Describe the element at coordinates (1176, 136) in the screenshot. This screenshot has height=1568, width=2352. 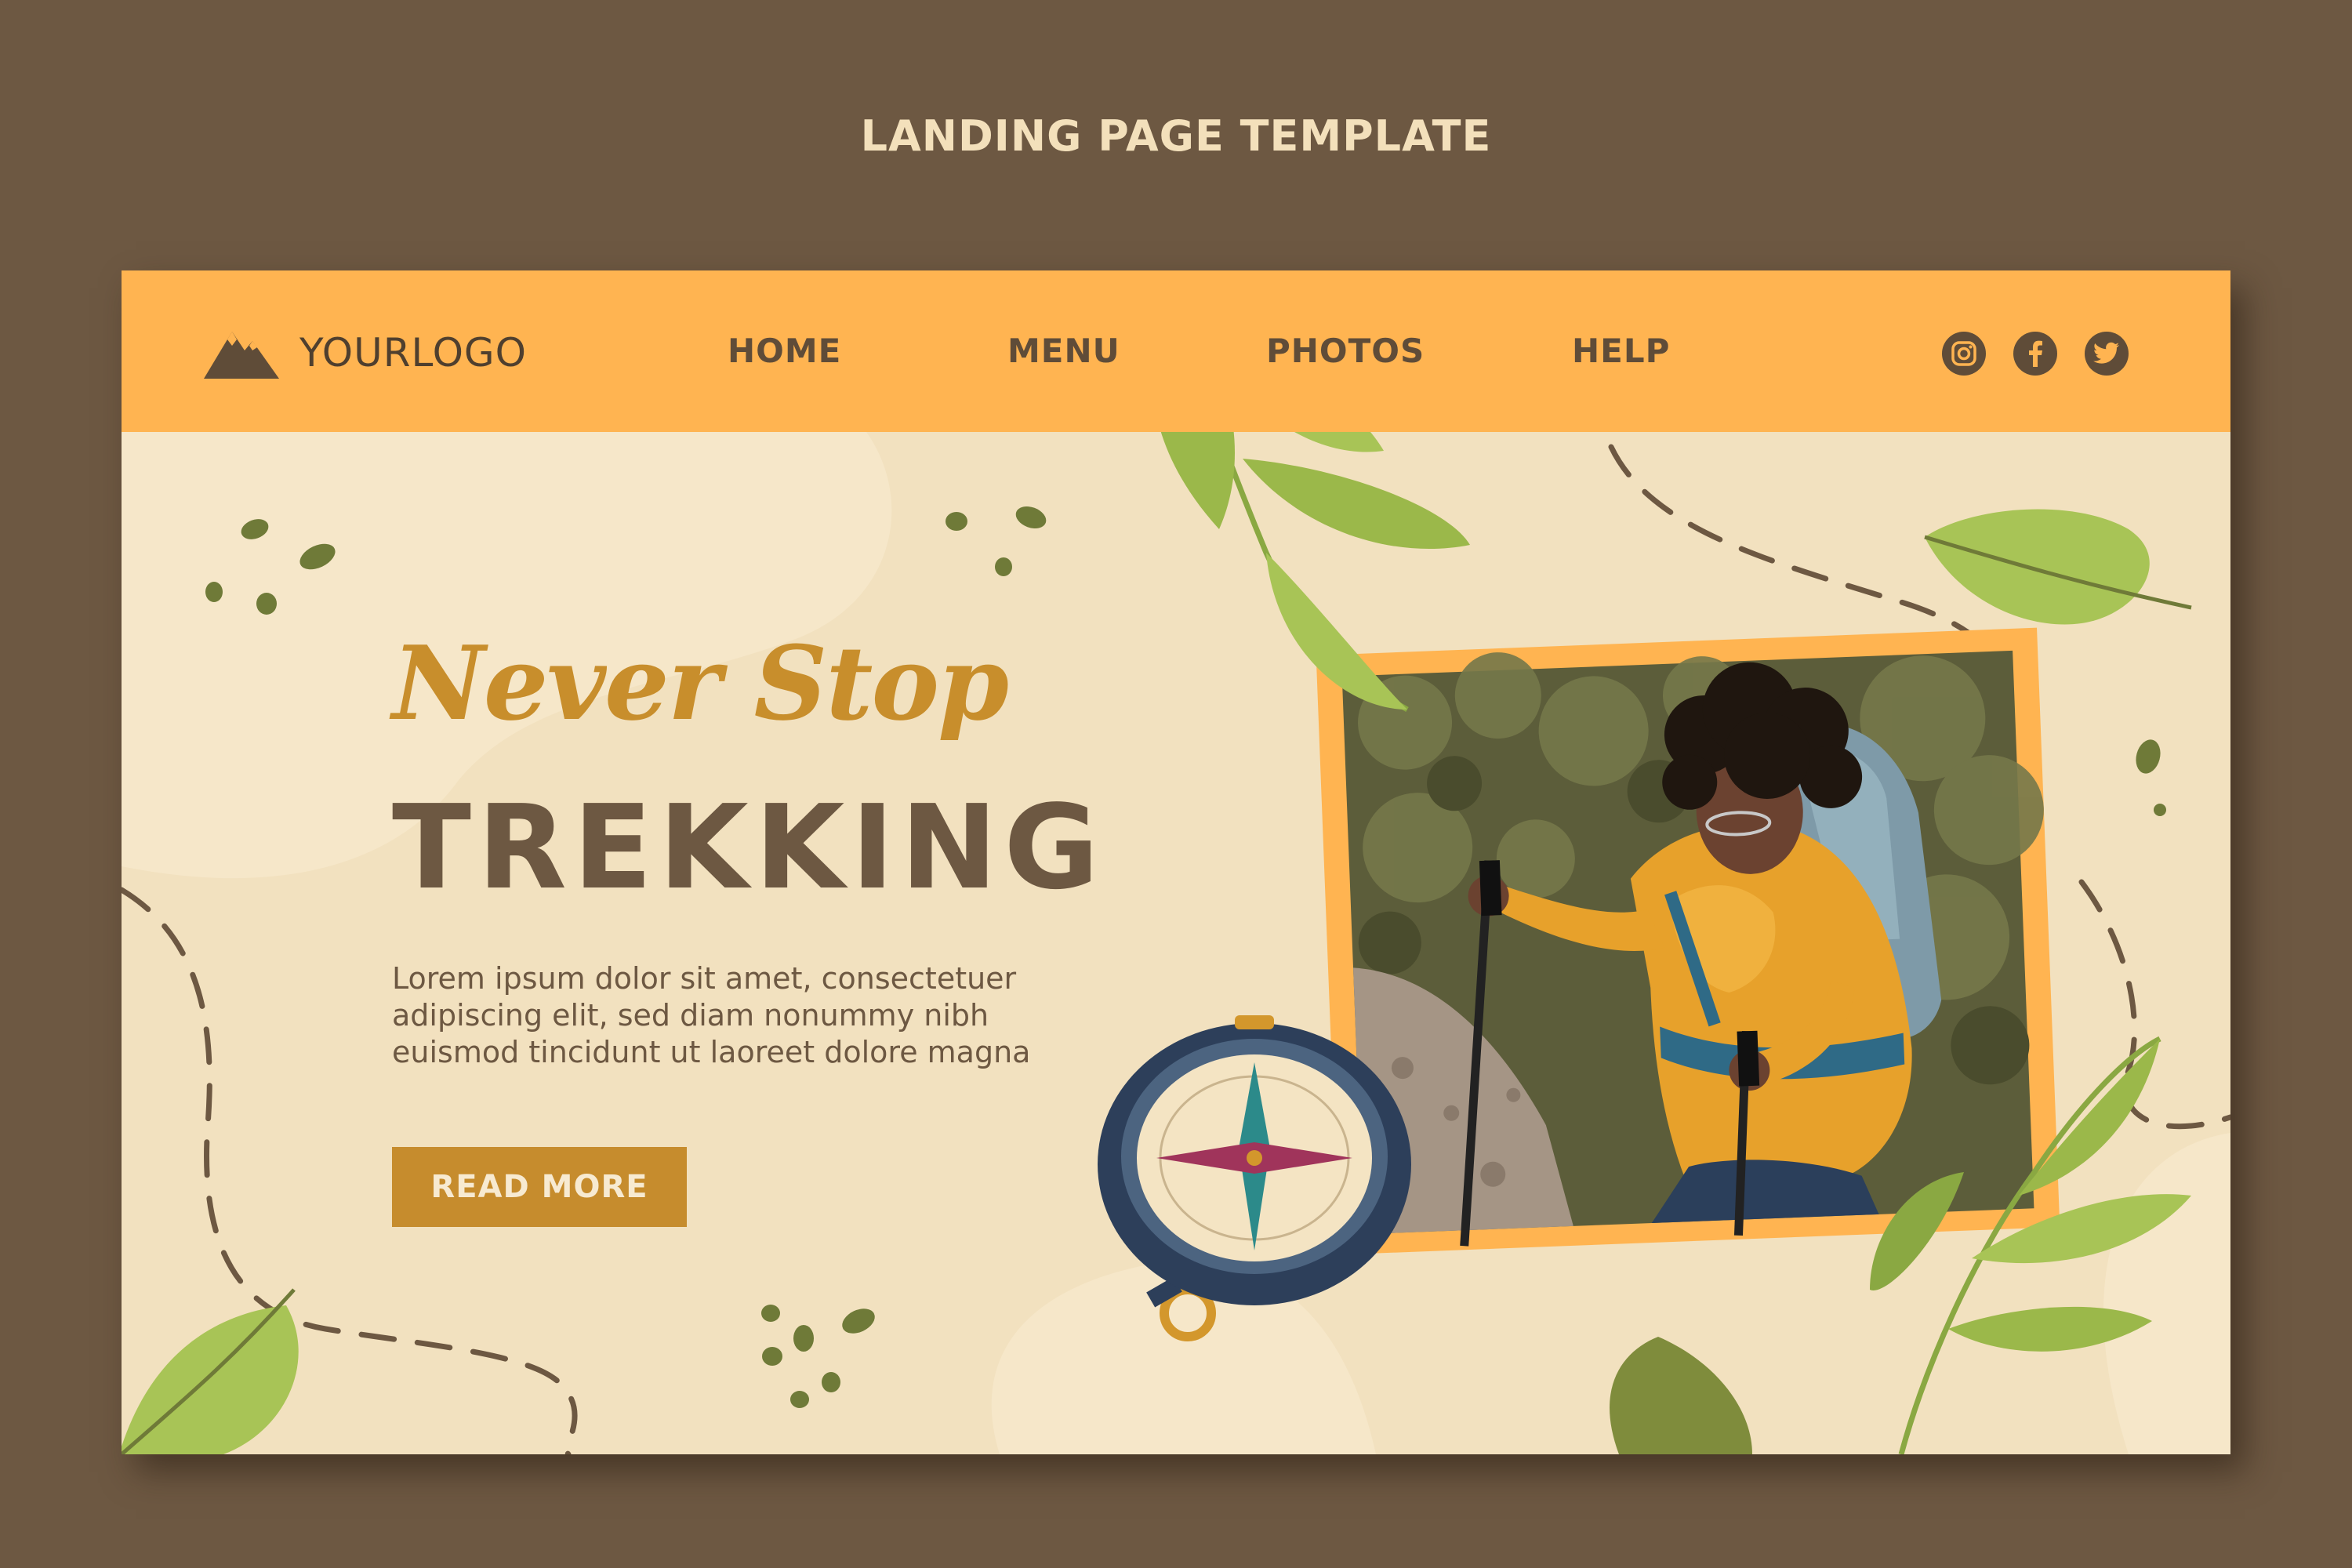
I see `page-caption: LANDING PAGE TEMPLATE` at that location.